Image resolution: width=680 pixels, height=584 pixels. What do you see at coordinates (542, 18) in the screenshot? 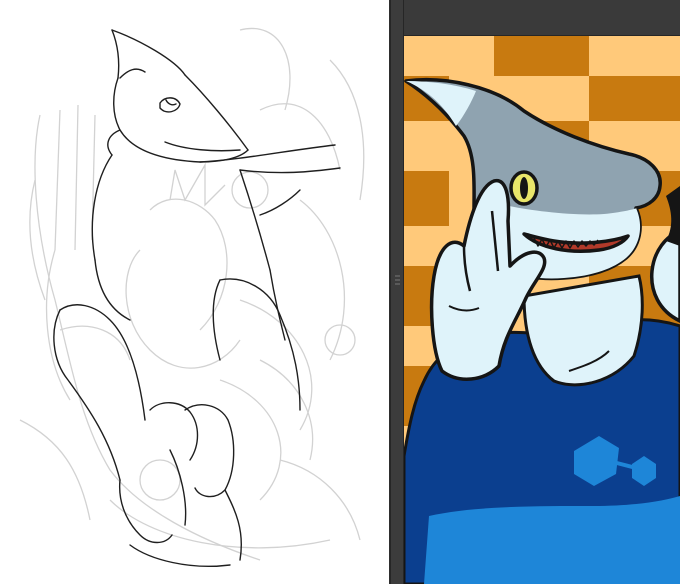
I see `canvas-toolbar` at bounding box center [542, 18].